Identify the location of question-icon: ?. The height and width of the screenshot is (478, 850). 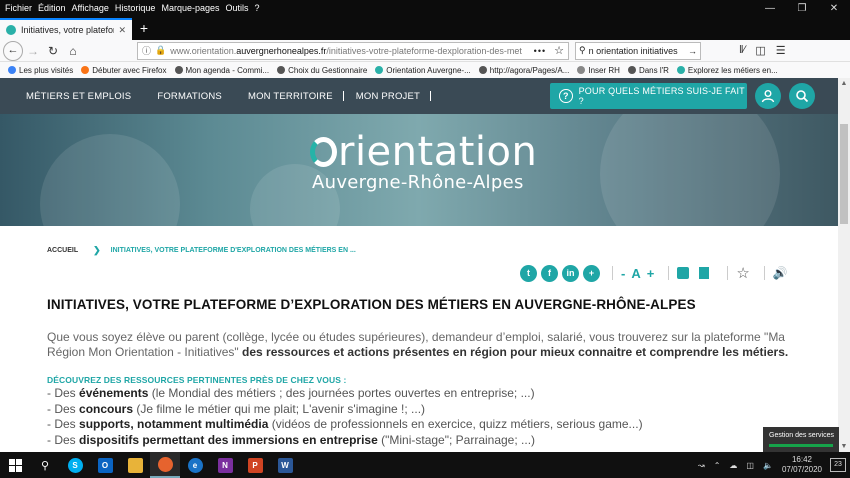
(566, 96).